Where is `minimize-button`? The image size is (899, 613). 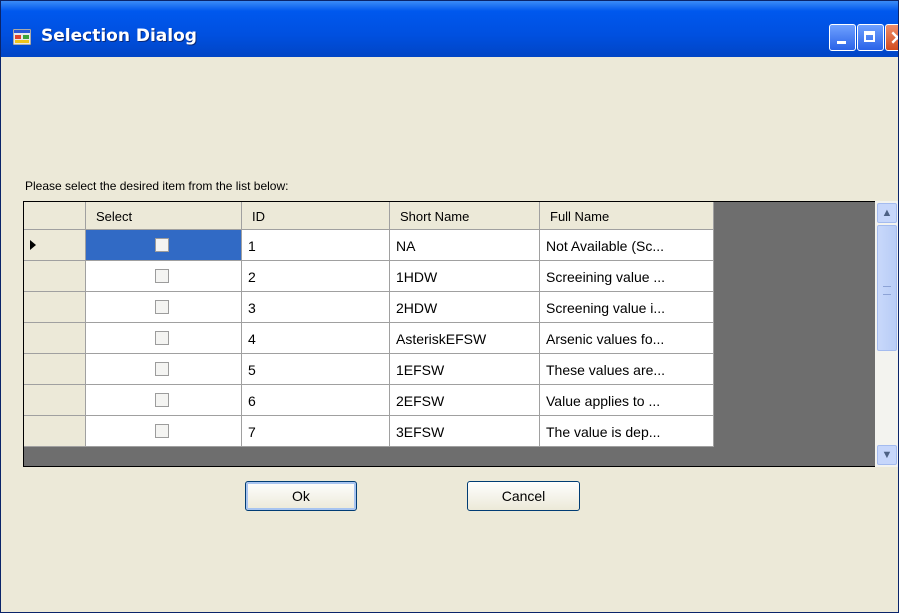
minimize-button is located at coordinates (842, 37).